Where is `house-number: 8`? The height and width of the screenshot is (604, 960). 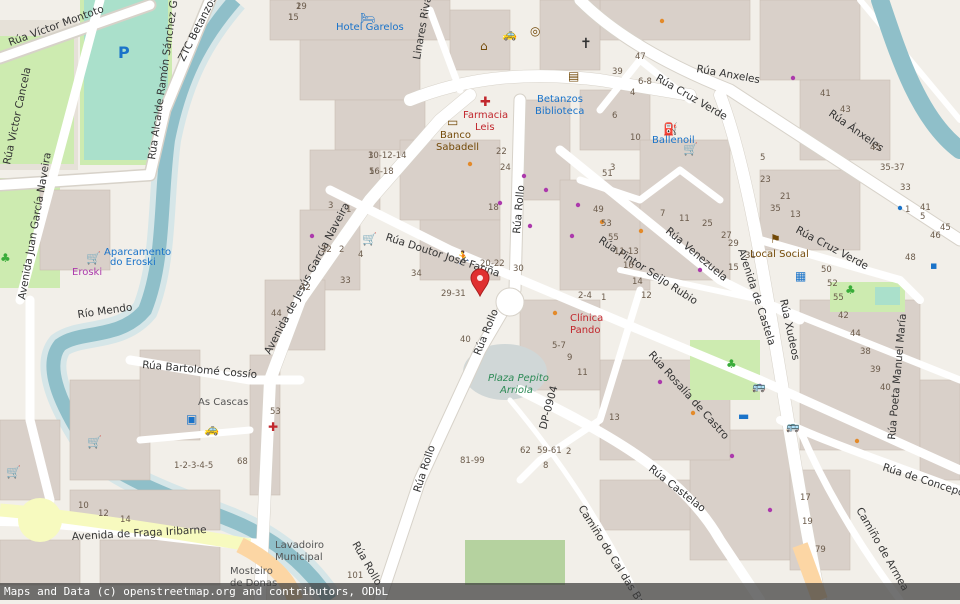 house-number: 8 is located at coordinates (545, 466).